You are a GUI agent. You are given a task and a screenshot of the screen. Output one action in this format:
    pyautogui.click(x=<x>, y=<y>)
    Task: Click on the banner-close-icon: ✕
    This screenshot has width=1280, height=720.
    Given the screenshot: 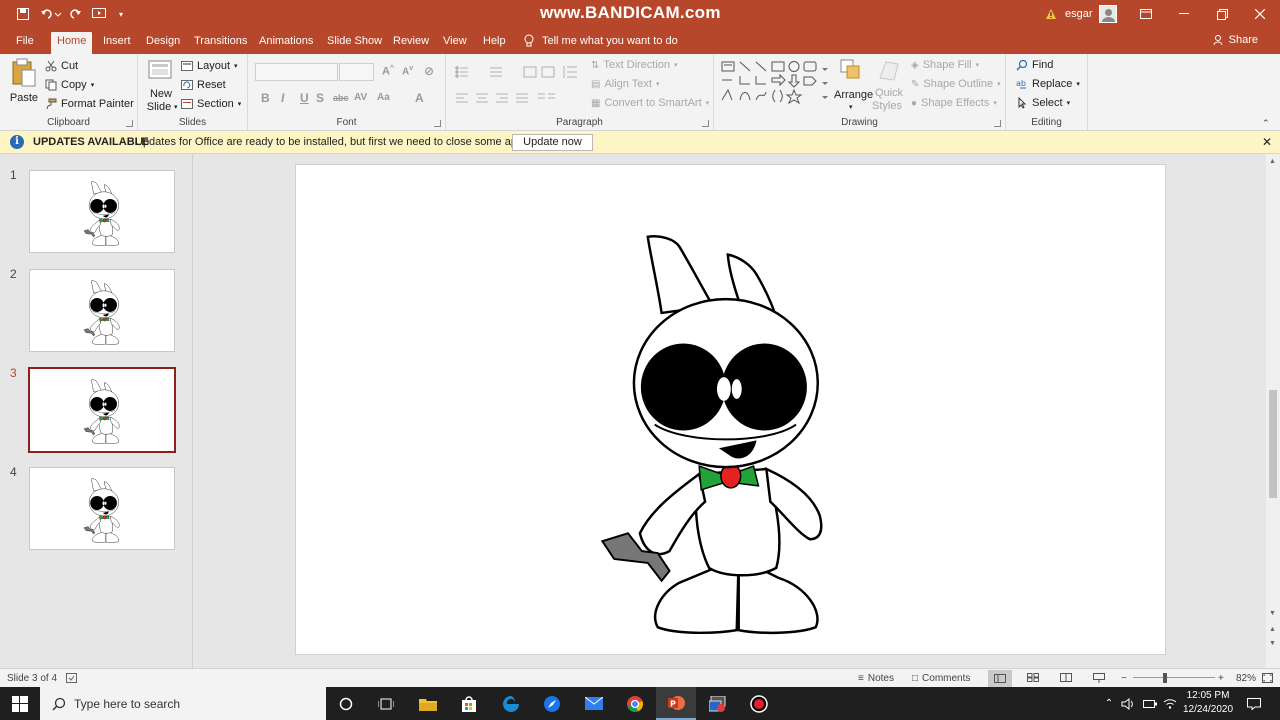 What is the action you would take?
    pyautogui.click(x=1267, y=142)
    